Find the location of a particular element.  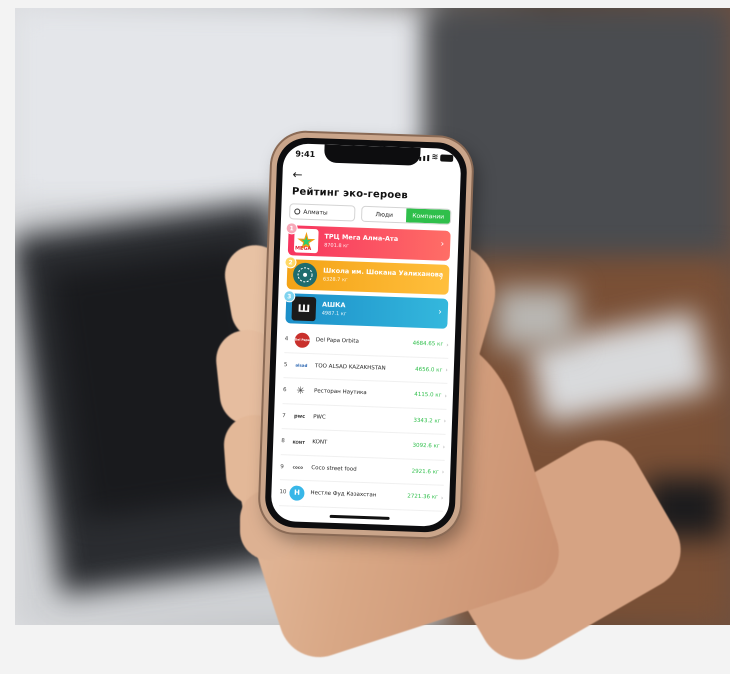

wifi-icon: ≋ is located at coordinates (435, 157).